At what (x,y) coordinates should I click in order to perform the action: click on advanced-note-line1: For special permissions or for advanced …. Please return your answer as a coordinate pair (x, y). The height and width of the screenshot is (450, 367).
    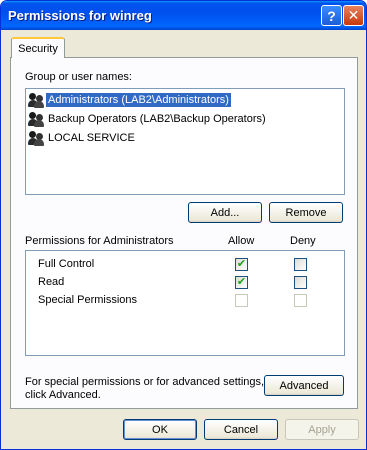
    Looking at the image, I should click on (145, 382).